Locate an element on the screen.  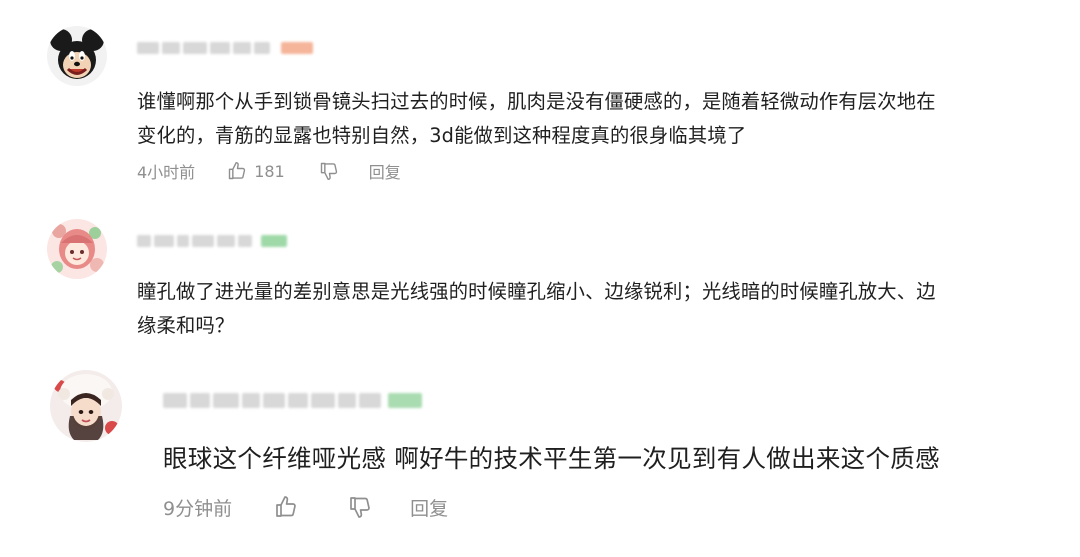
comment-text: 眼球这个纤维哑光感 啊好牛的技术平生第一次见到有人做出来这个质感 is located at coordinates (551, 458).